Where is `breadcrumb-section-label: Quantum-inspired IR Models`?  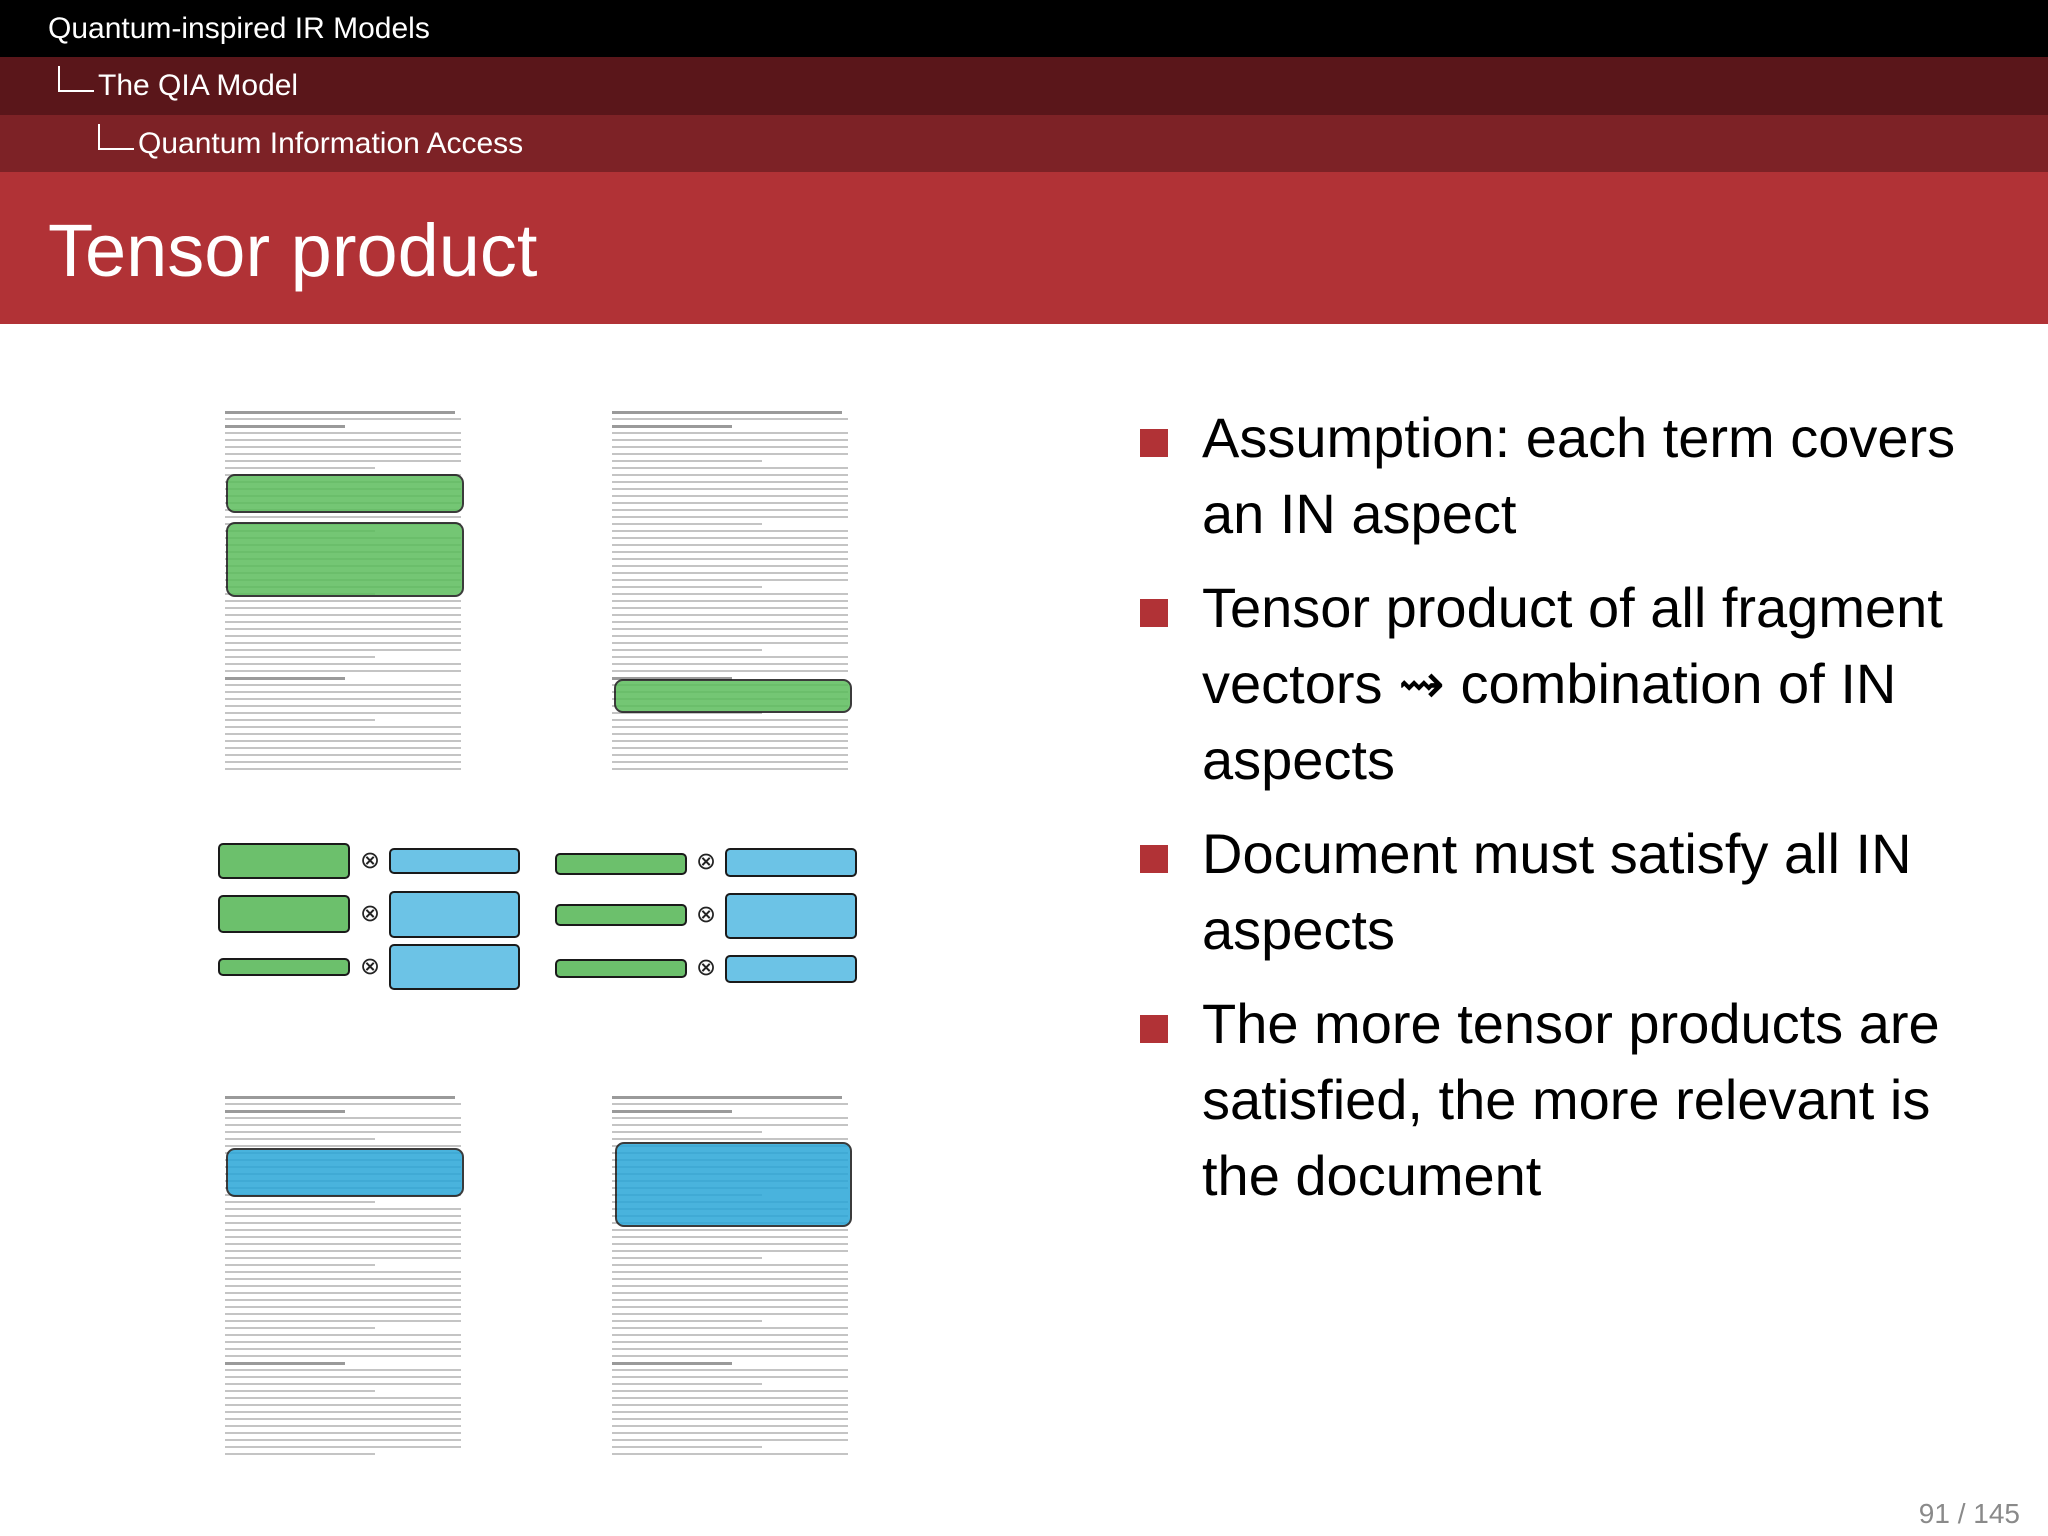
breadcrumb-section-label: Quantum-inspired IR Models is located at coordinates (239, 28).